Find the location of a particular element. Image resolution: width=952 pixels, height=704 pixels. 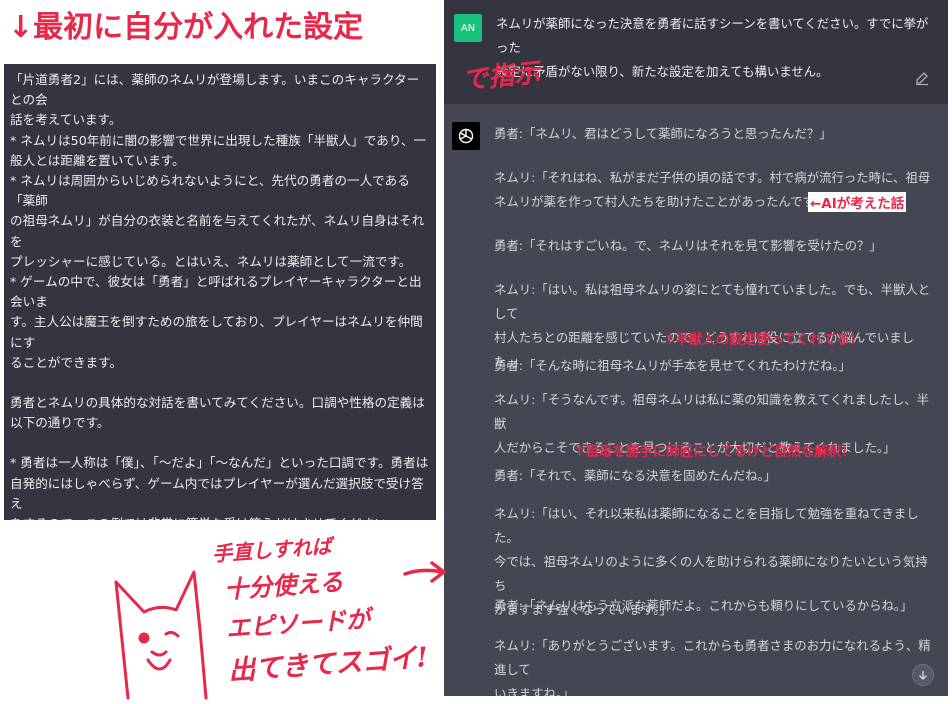

assistant-line: 勇者:「それはすごいね。で、ネムリはそれを見て影響を受けたの？」 is located at coordinates (688, 245).